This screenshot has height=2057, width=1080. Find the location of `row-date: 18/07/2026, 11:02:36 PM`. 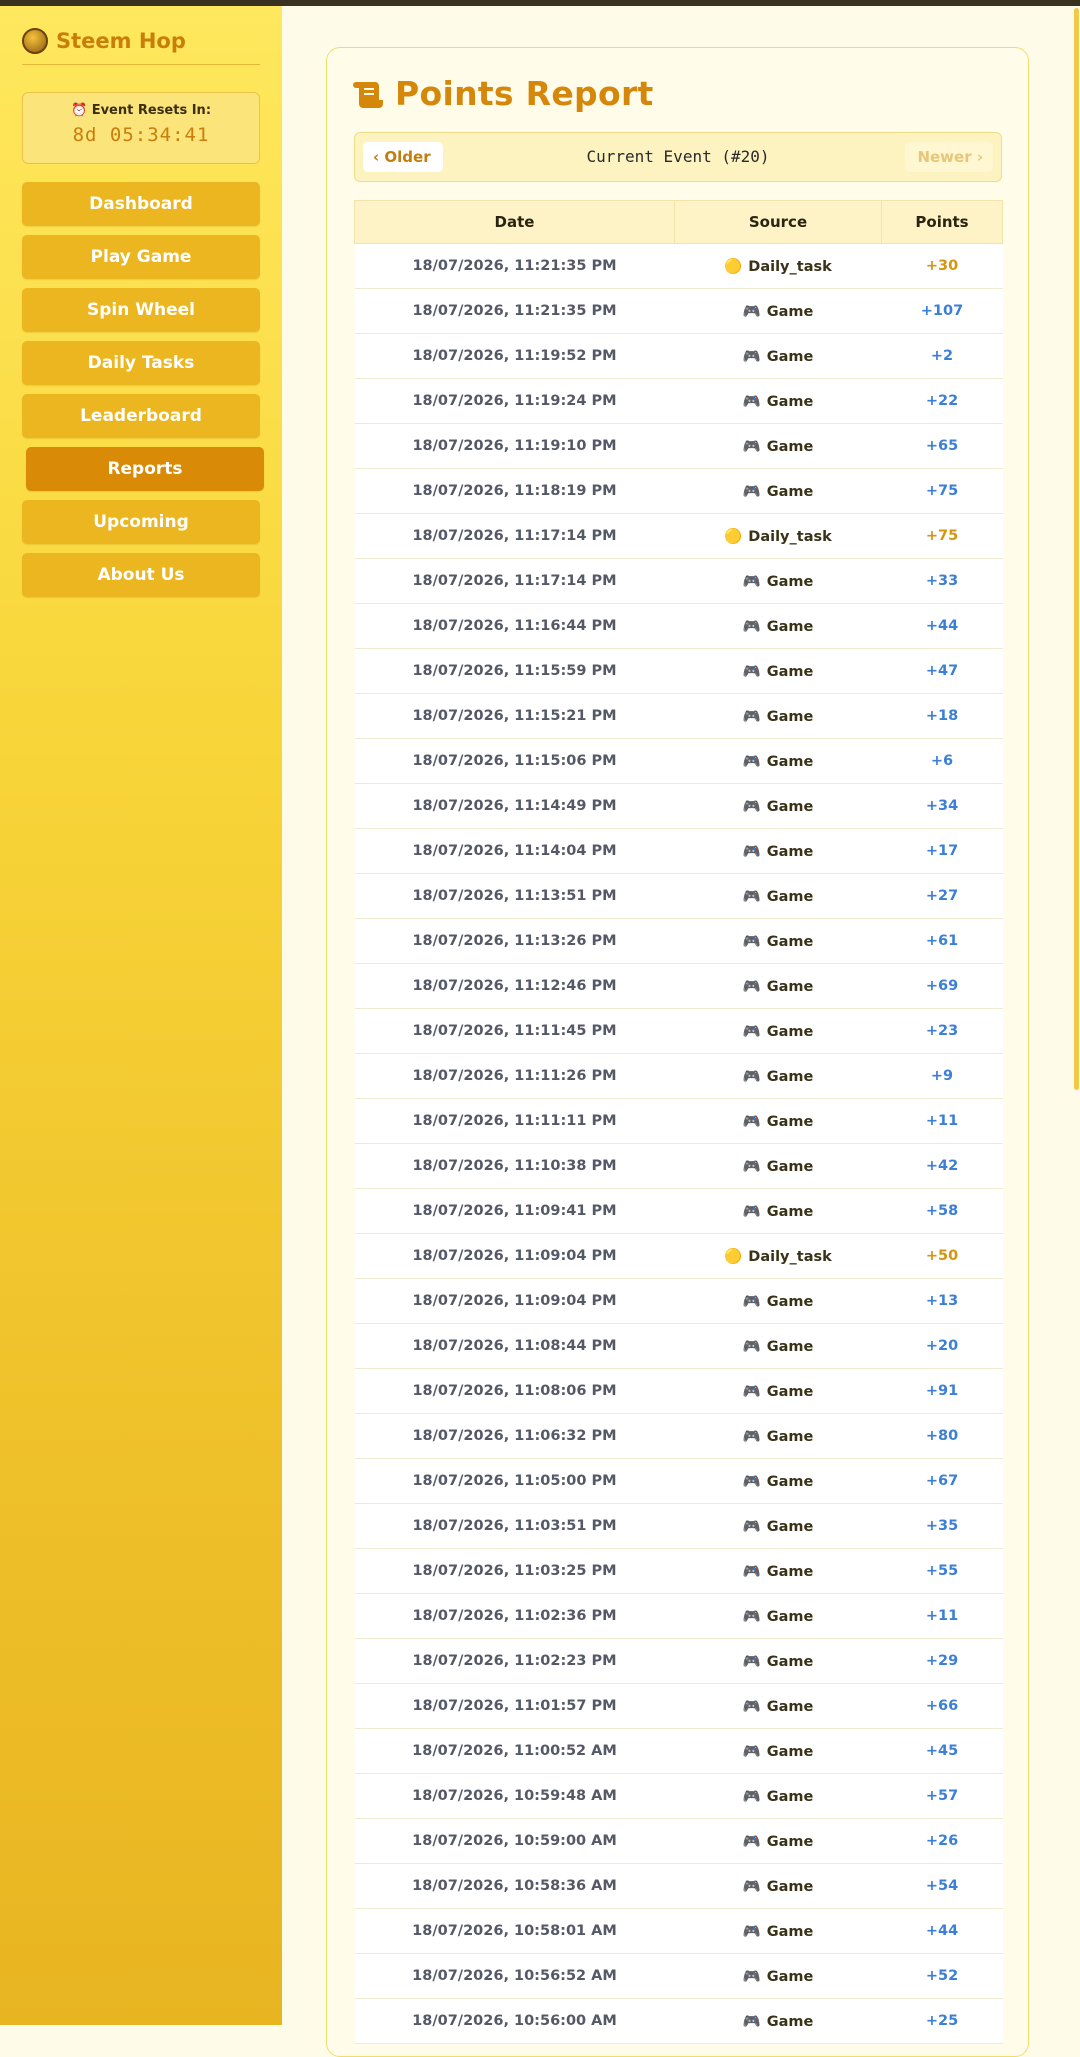

row-date: 18/07/2026, 11:02:36 PM is located at coordinates (514, 1616).